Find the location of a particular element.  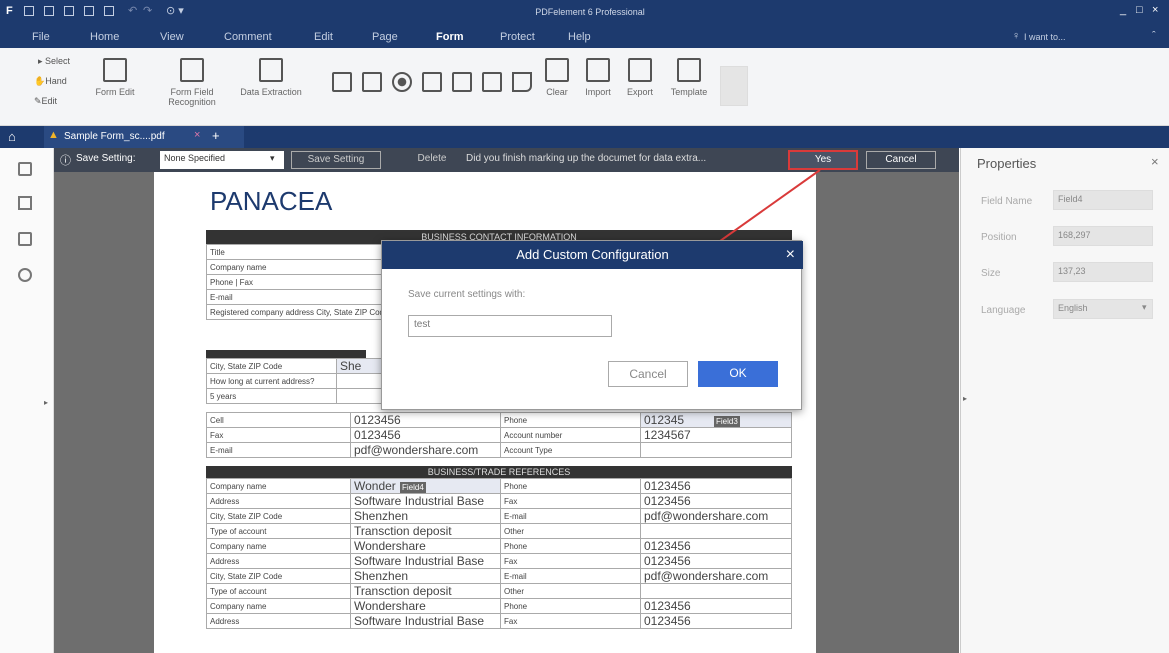

expand-right-icon: ▸ is located at coordinates (965, 398).